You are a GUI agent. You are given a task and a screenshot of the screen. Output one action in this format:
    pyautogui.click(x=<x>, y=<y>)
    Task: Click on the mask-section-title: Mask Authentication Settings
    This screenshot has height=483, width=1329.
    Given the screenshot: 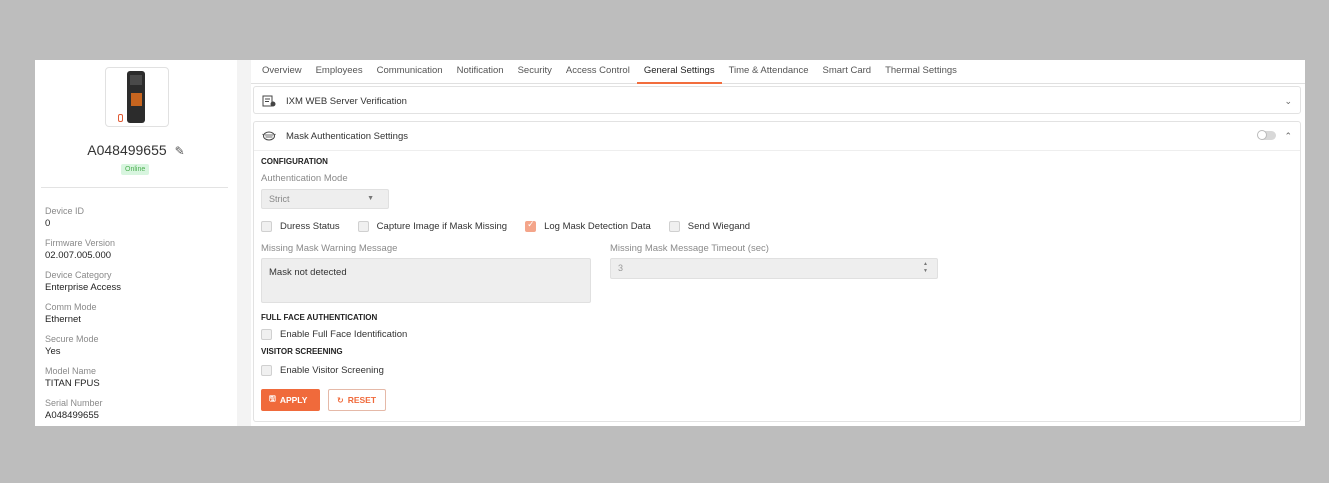 What is the action you would take?
    pyautogui.click(x=347, y=136)
    